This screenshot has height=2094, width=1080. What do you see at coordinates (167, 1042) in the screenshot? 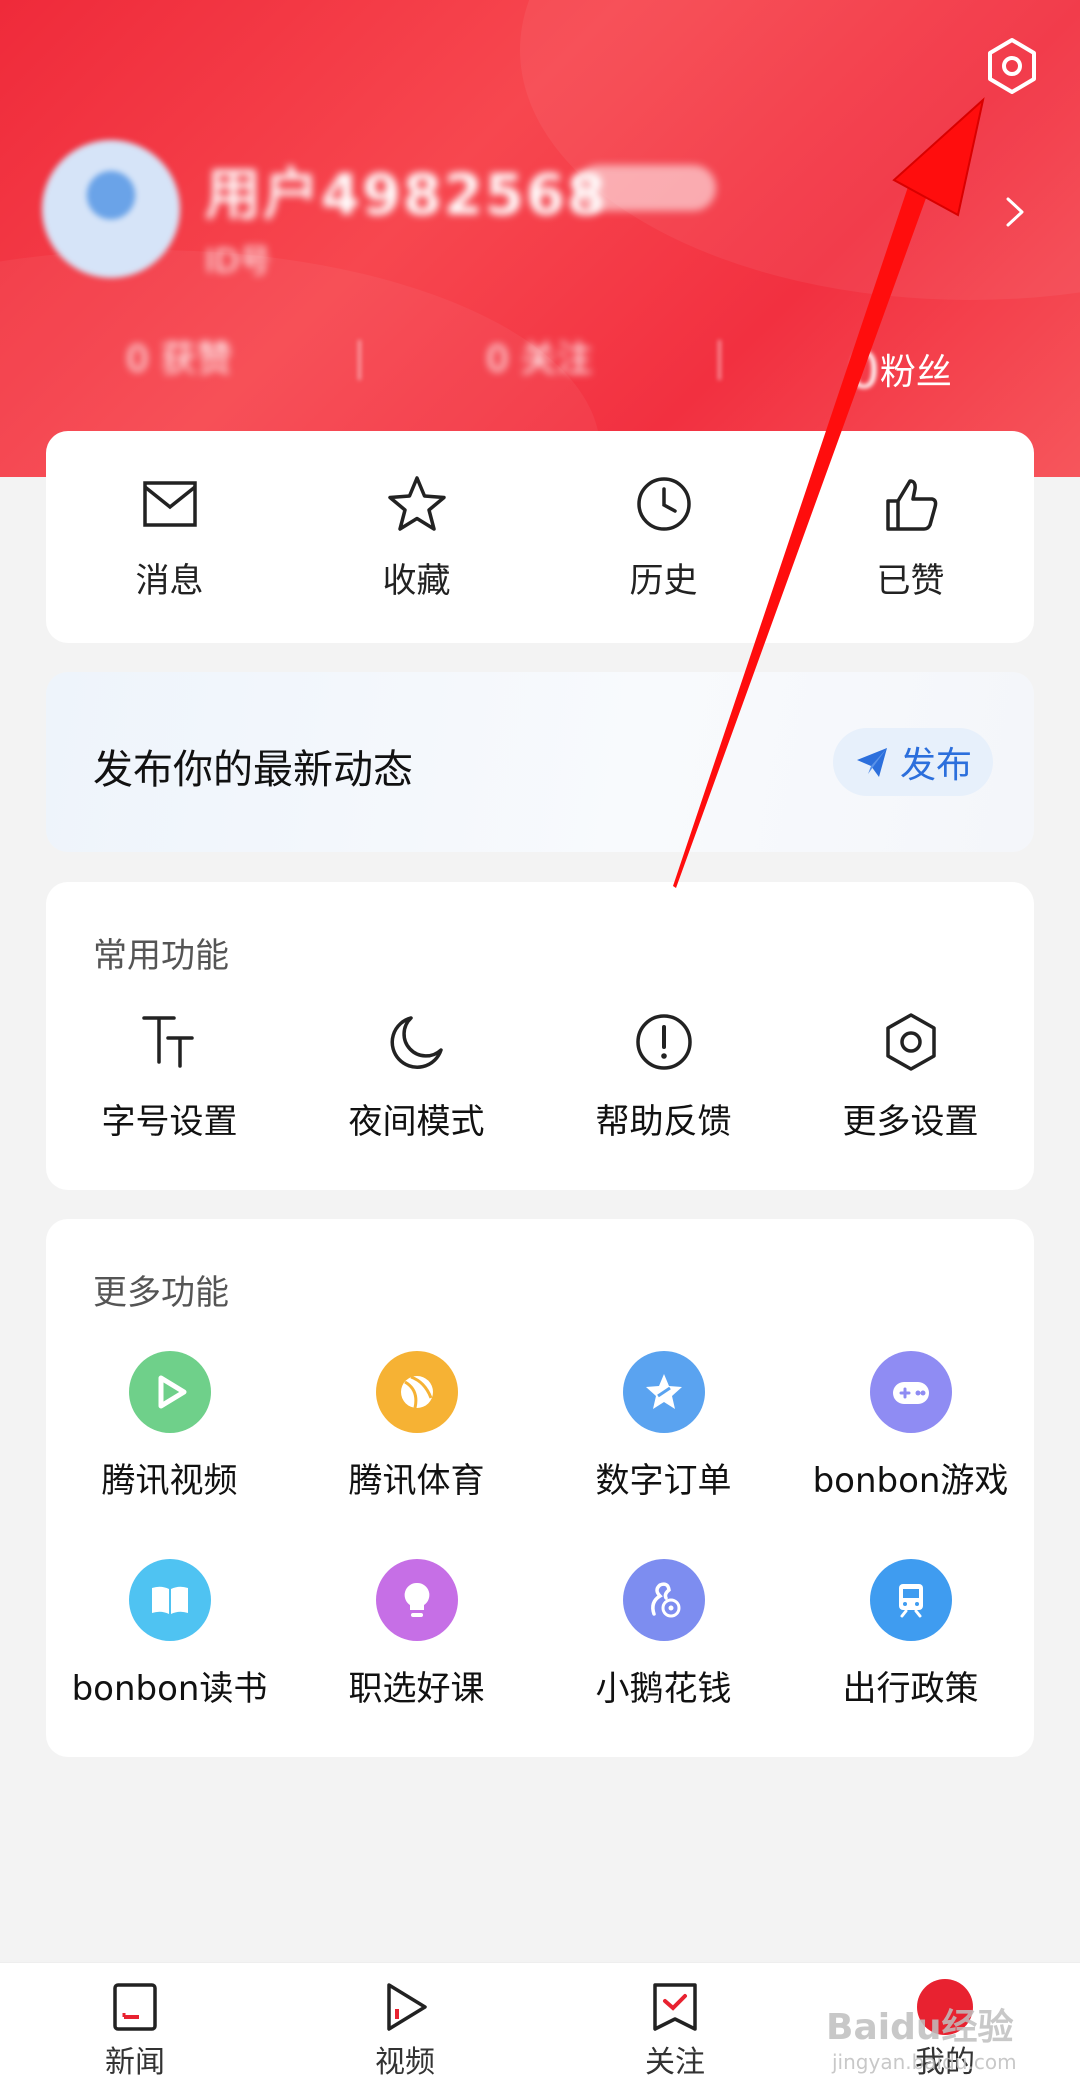
I see `font-size-icon` at bounding box center [167, 1042].